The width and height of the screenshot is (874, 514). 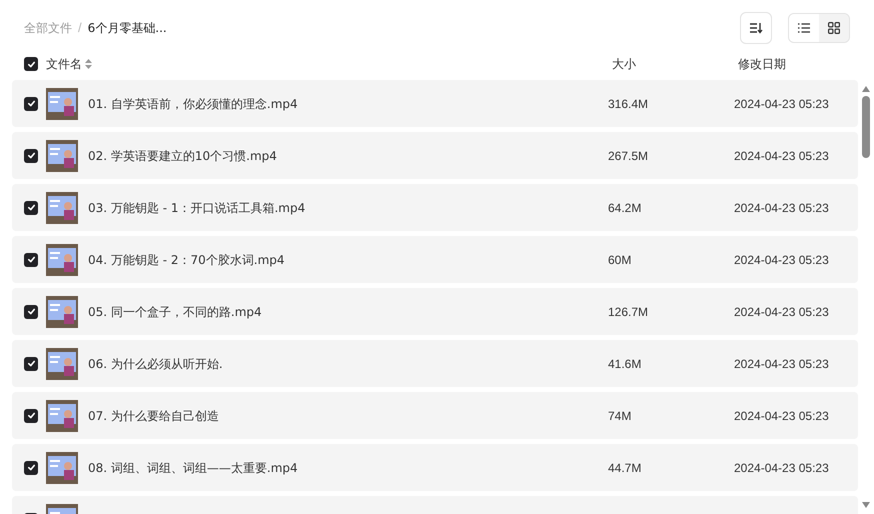 I want to click on file-row: 02. 学英语要建立的10个习惯.mp4 267.5M 2024-04-23 05:23, so click(x=435, y=155).